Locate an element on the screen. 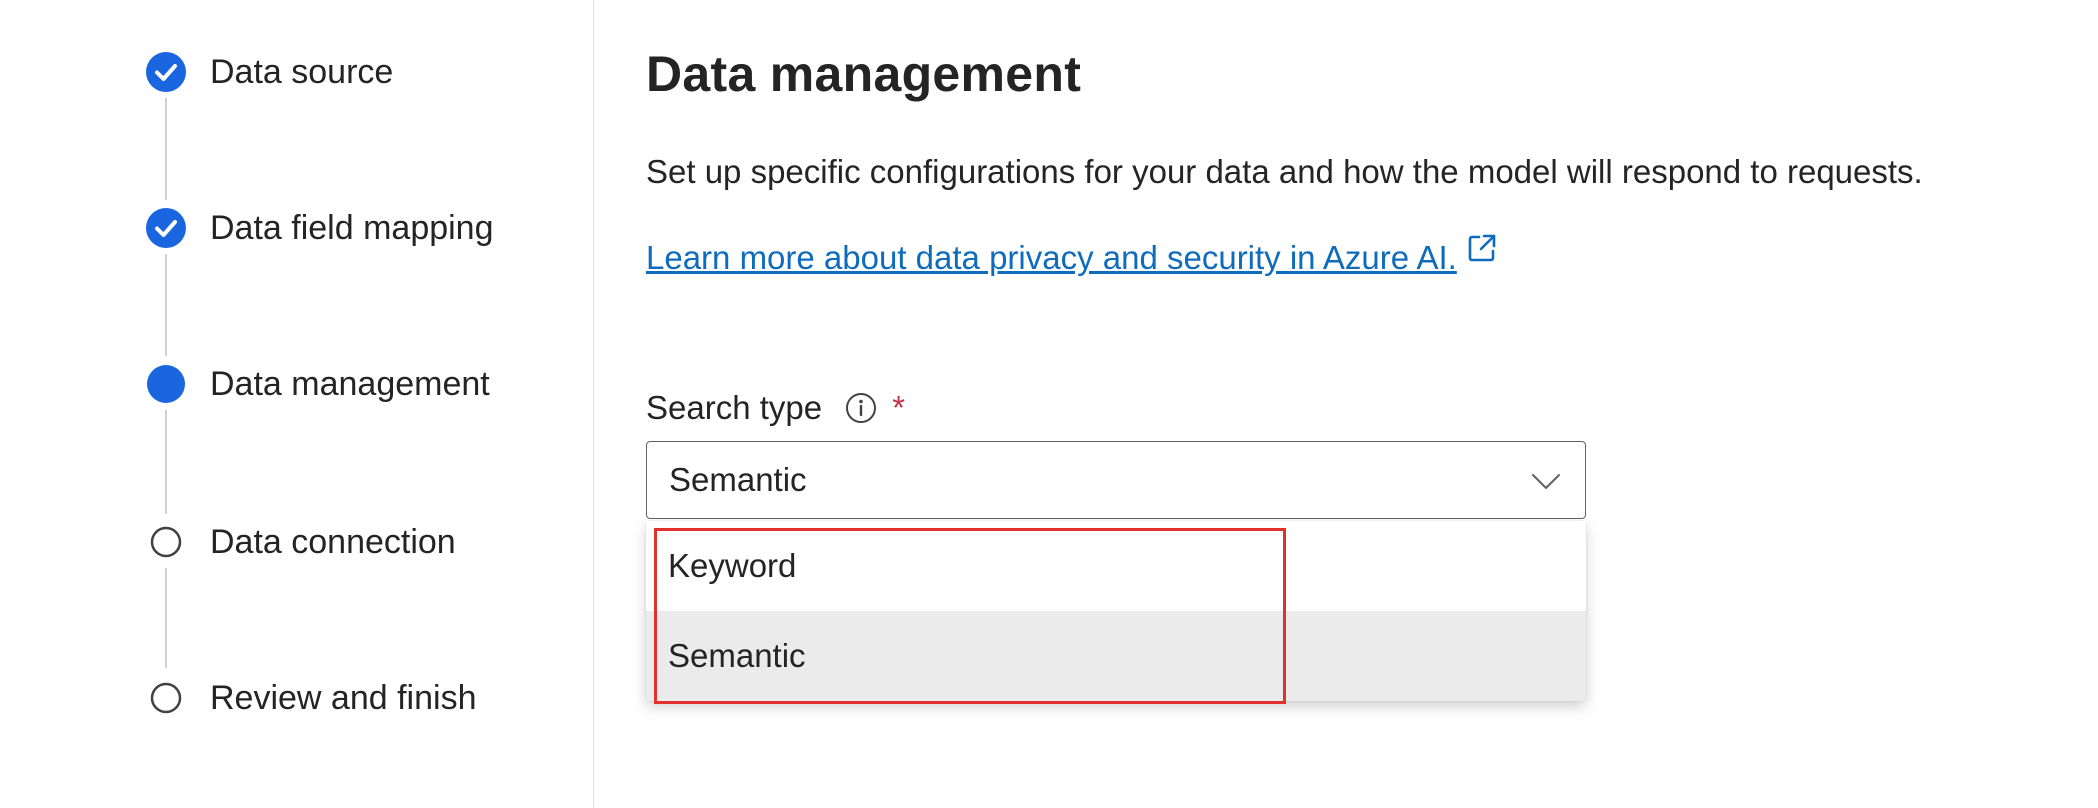 Image resolution: width=2098 pixels, height=808 pixels. step-label: Data source is located at coordinates (302, 72).